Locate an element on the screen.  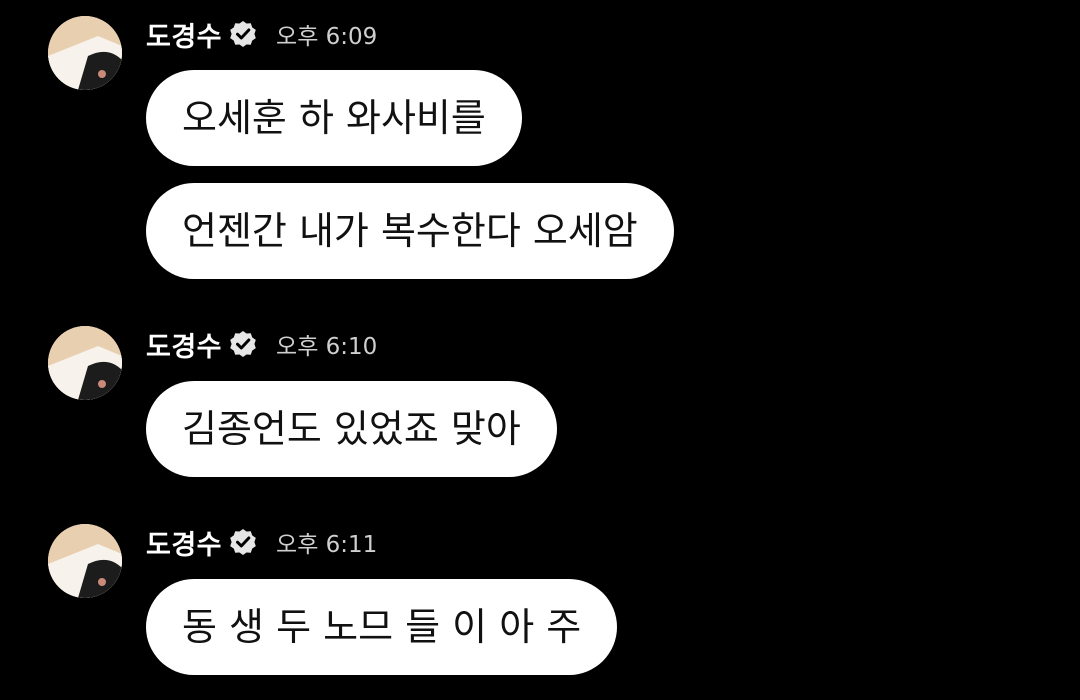
message-header: 도경수 오후 6:09 is located at coordinates (262, 34).